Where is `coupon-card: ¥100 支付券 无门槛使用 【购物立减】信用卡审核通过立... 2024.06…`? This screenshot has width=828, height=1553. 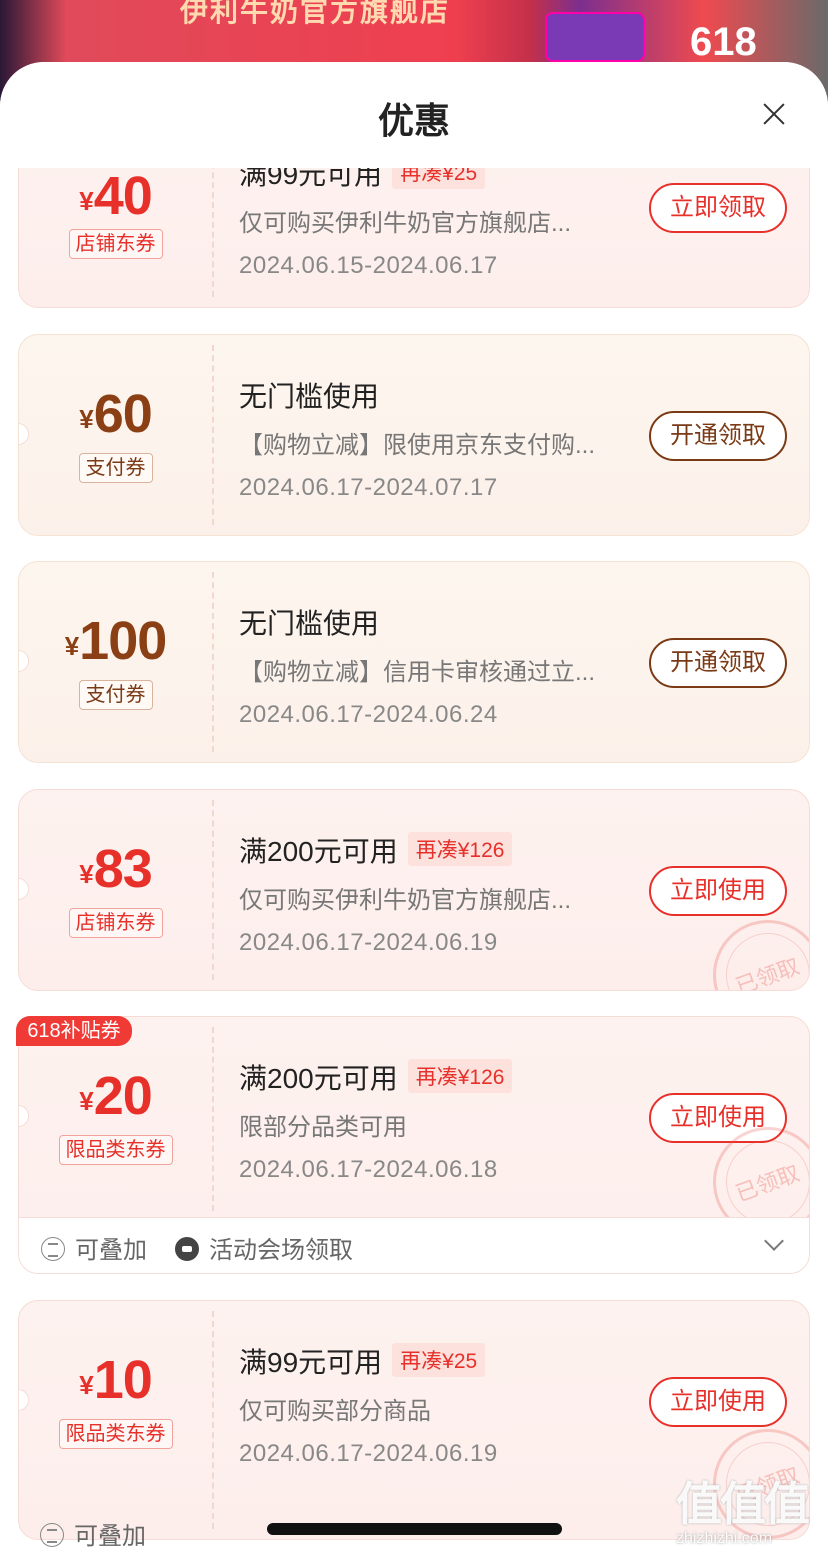 coupon-card: ¥100 支付券 无门槛使用 【购物立减】信用卡审核通过立... 2024.06… is located at coordinates (414, 662).